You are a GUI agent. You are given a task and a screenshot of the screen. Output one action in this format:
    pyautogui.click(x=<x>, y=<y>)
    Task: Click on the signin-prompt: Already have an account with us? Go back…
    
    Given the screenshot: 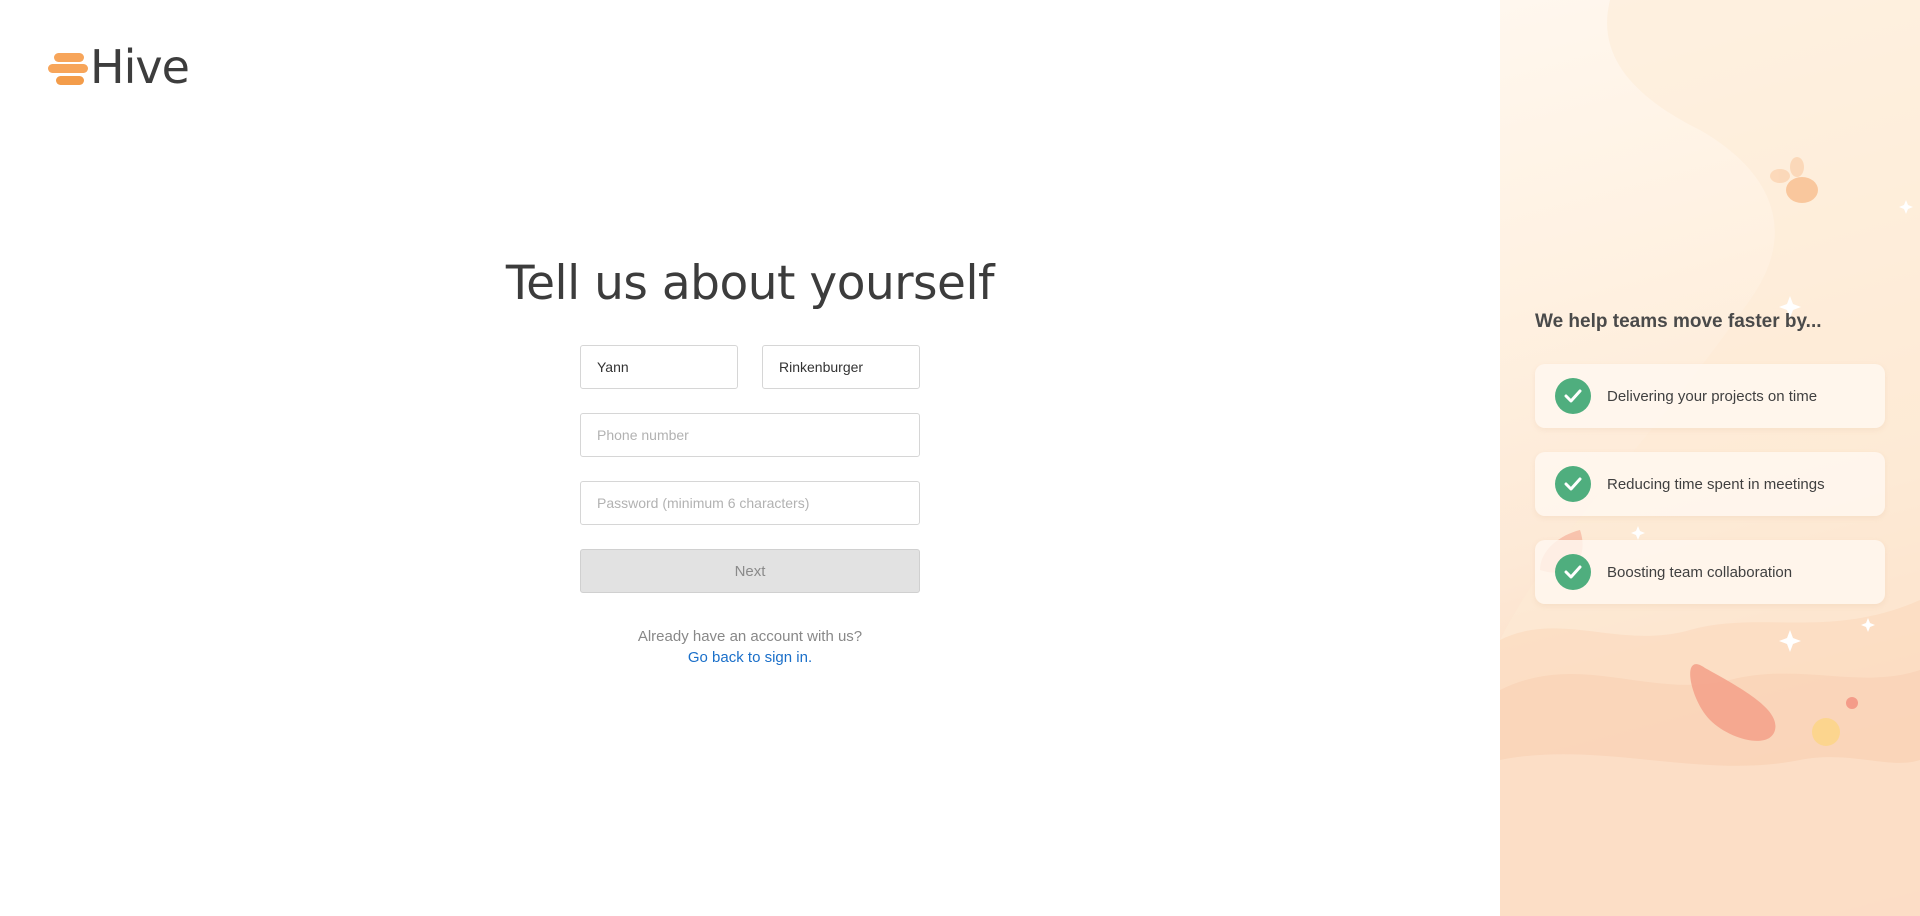 What is the action you would take?
    pyautogui.click(x=750, y=647)
    